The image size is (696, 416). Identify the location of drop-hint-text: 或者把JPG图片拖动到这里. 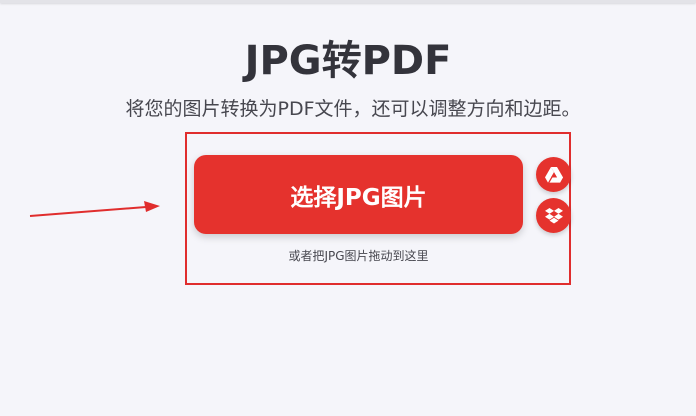
(358, 256).